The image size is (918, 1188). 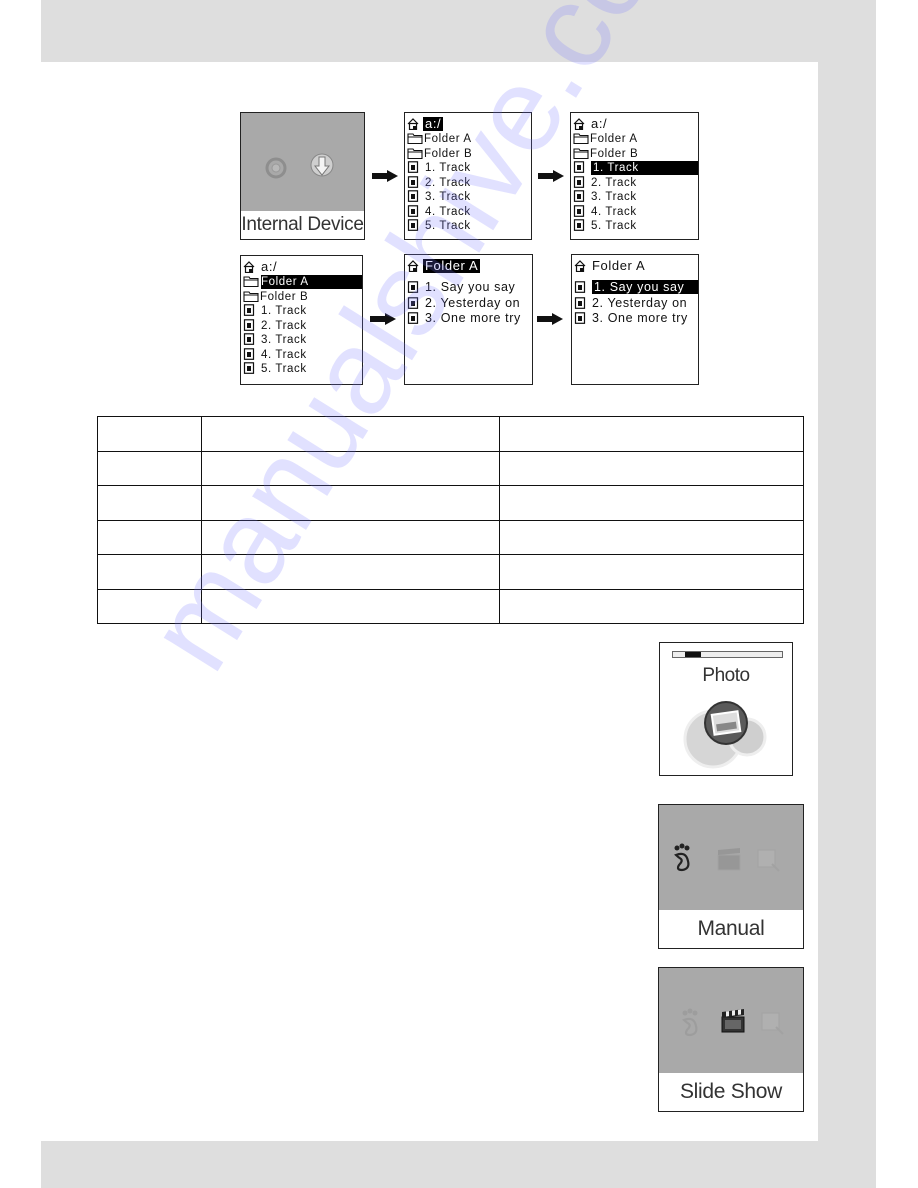 I want to click on function-table, so click(x=450, y=520).